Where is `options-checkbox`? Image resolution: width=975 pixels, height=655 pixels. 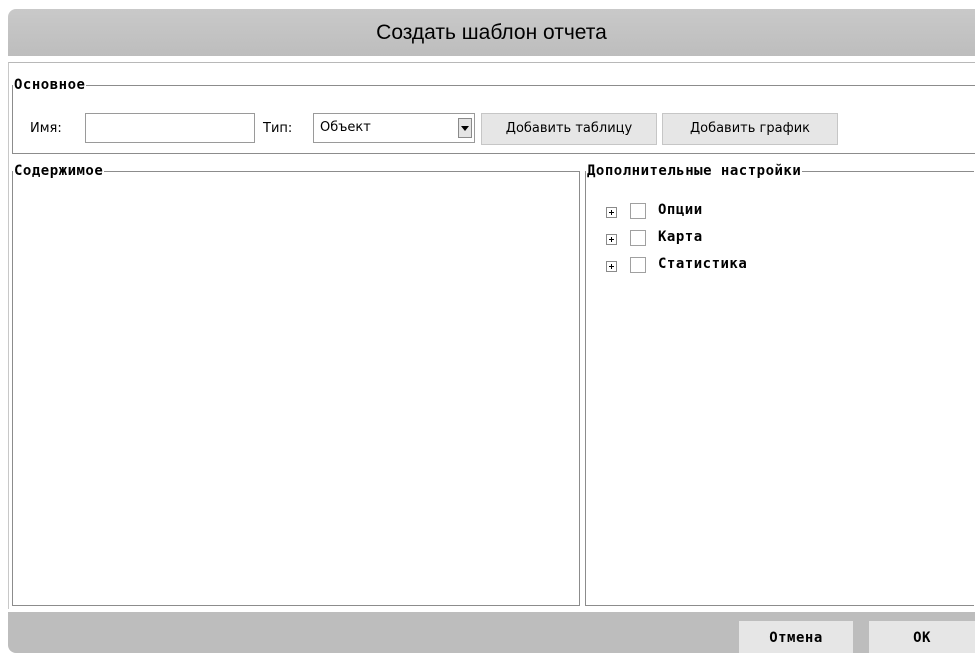
options-checkbox is located at coordinates (638, 211).